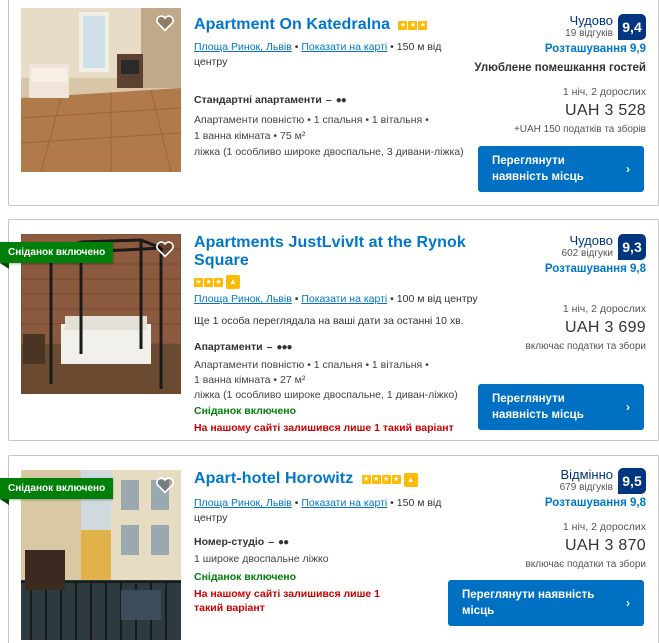 The height and width of the screenshot is (643, 659). I want to click on room-type: Номер-студіо – ●●, so click(324, 542).